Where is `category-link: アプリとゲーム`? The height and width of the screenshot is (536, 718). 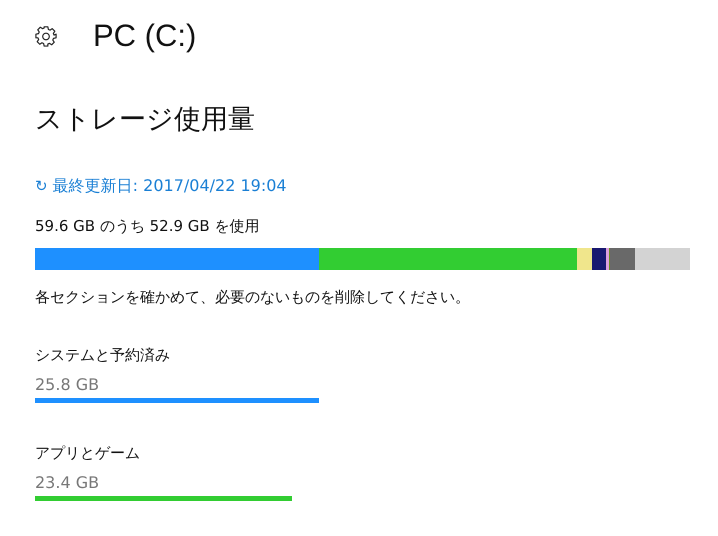
category-link: アプリとゲーム is located at coordinates (87, 453).